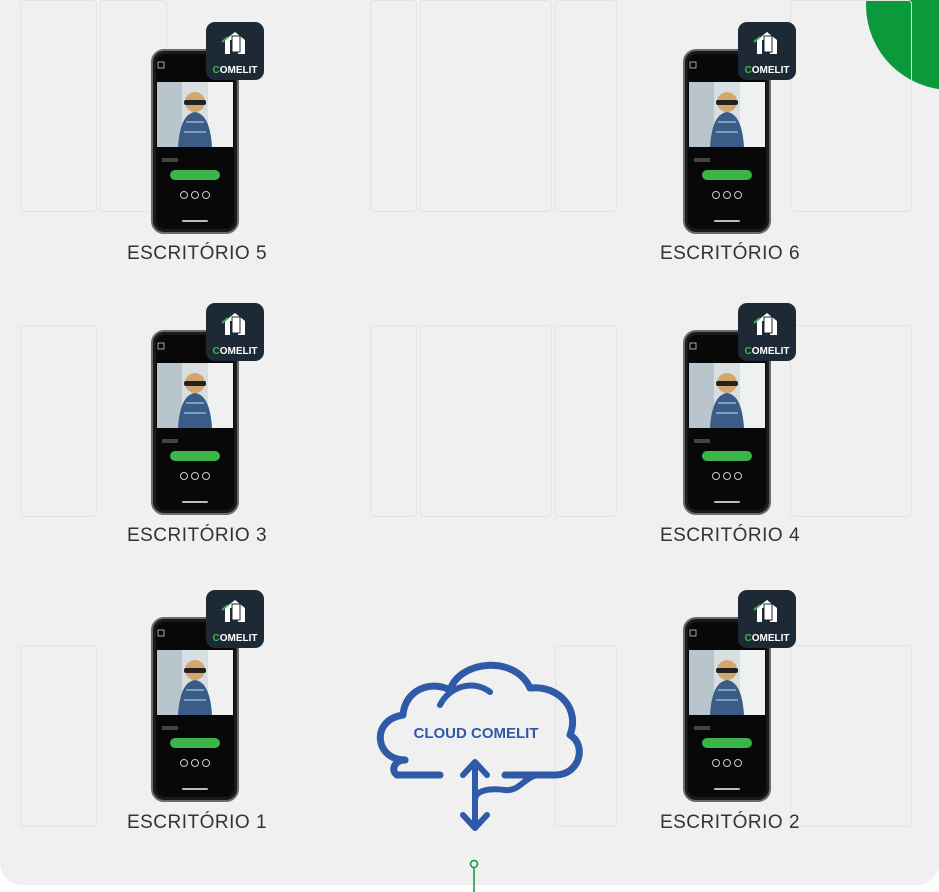 This screenshot has width=939, height=892. Describe the element at coordinates (730, 822) in the screenshot. I see `device-label: ESCRITÓRIO 2` at that location.